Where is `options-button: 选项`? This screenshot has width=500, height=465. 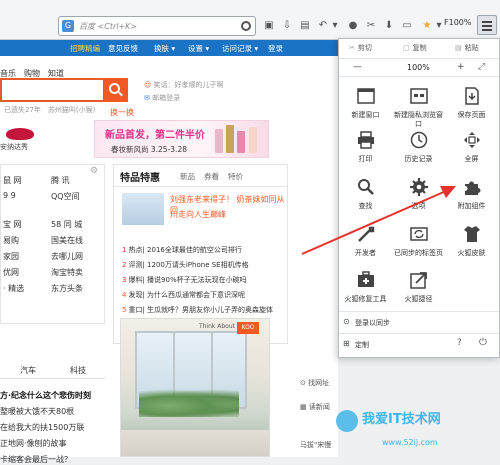
options-button: 选项 is located at coordinates (418, 200).